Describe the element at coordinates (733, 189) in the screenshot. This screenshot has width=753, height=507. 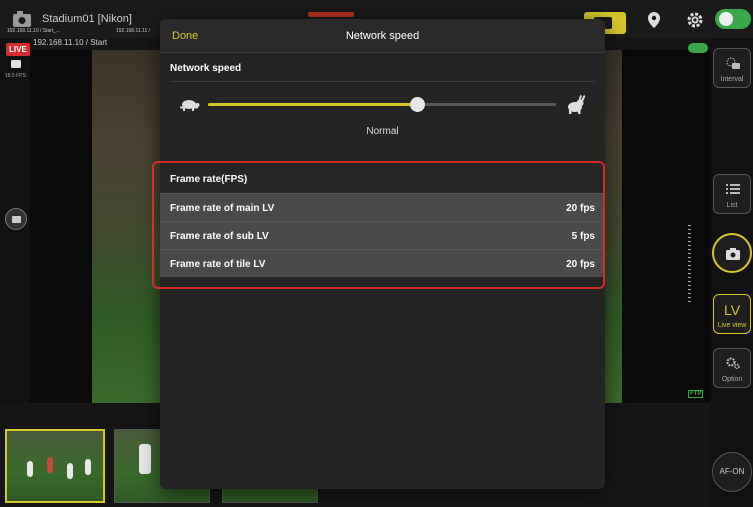
I see `list-icon` at that location.